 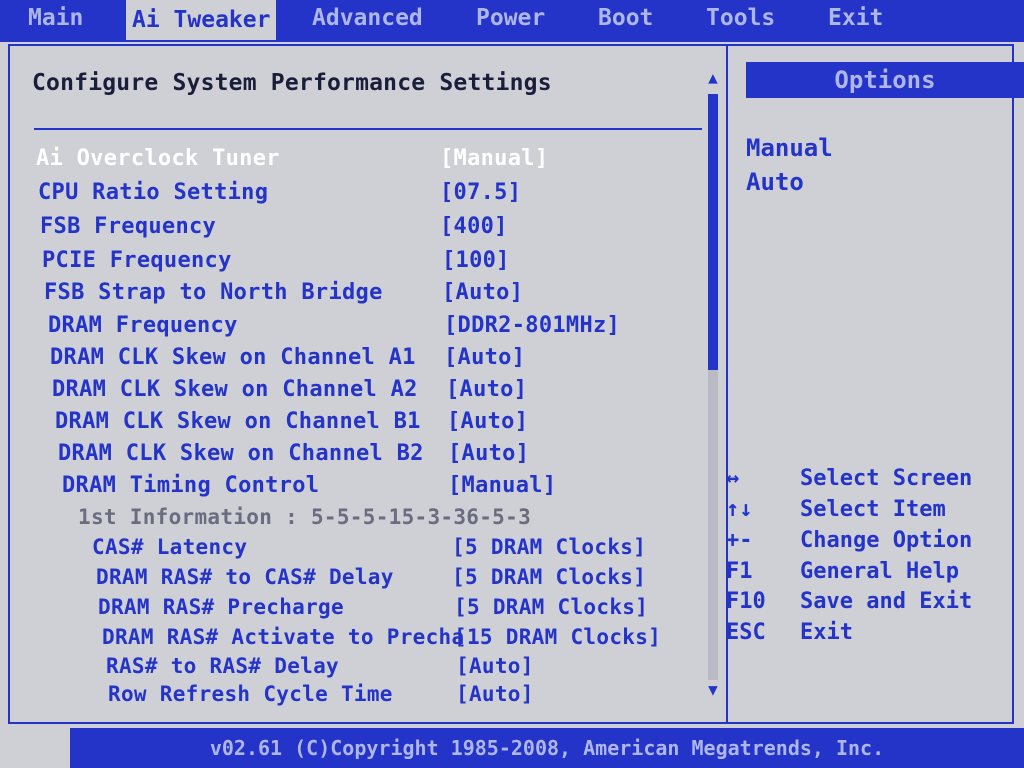 I want to click on scroll-thumb, so click(x=713, y=232).